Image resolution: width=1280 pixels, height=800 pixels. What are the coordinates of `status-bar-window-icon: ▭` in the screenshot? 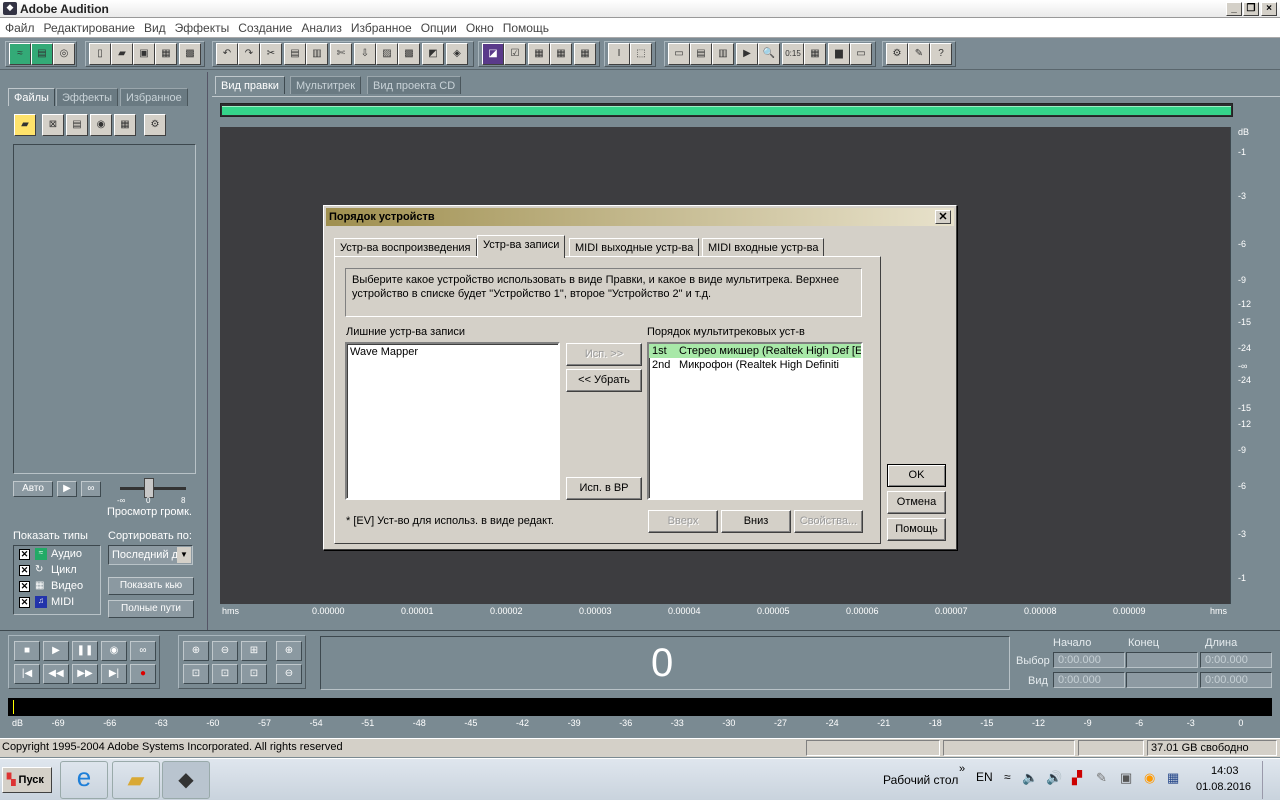 It's located at (861, 54).